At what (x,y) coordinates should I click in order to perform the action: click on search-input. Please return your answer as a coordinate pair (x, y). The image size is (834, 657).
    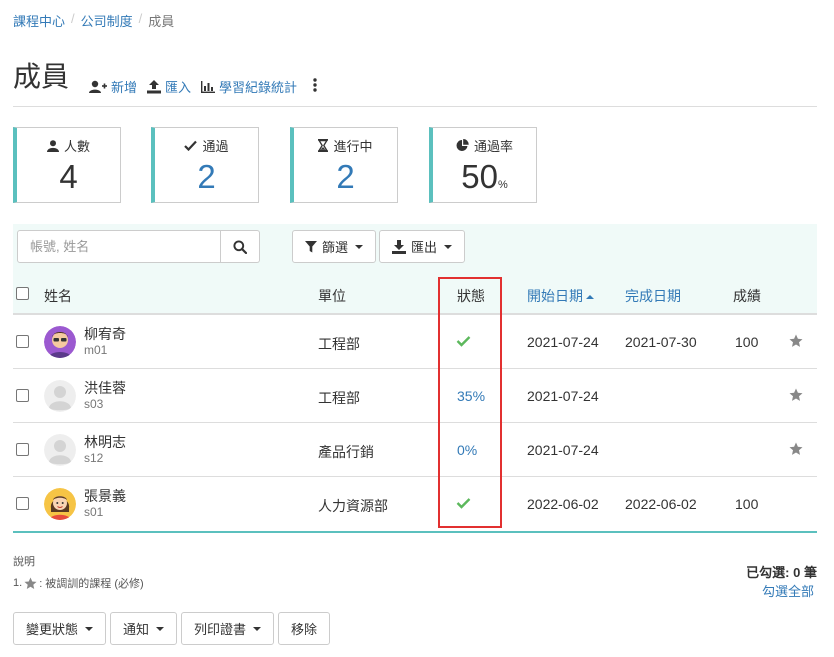
    Looking at the image, I should click on (119, 246).